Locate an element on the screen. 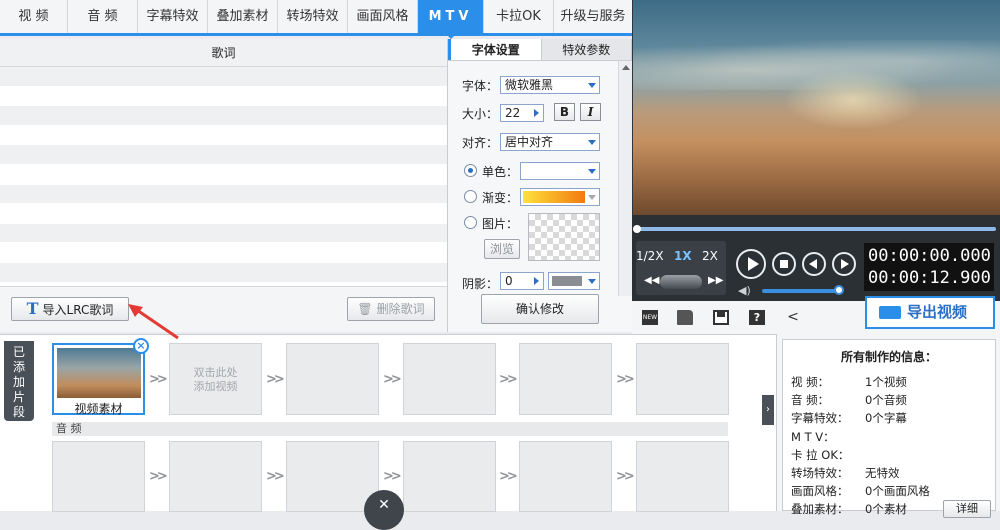  share-icon: < is located at coordinates (793, 317).